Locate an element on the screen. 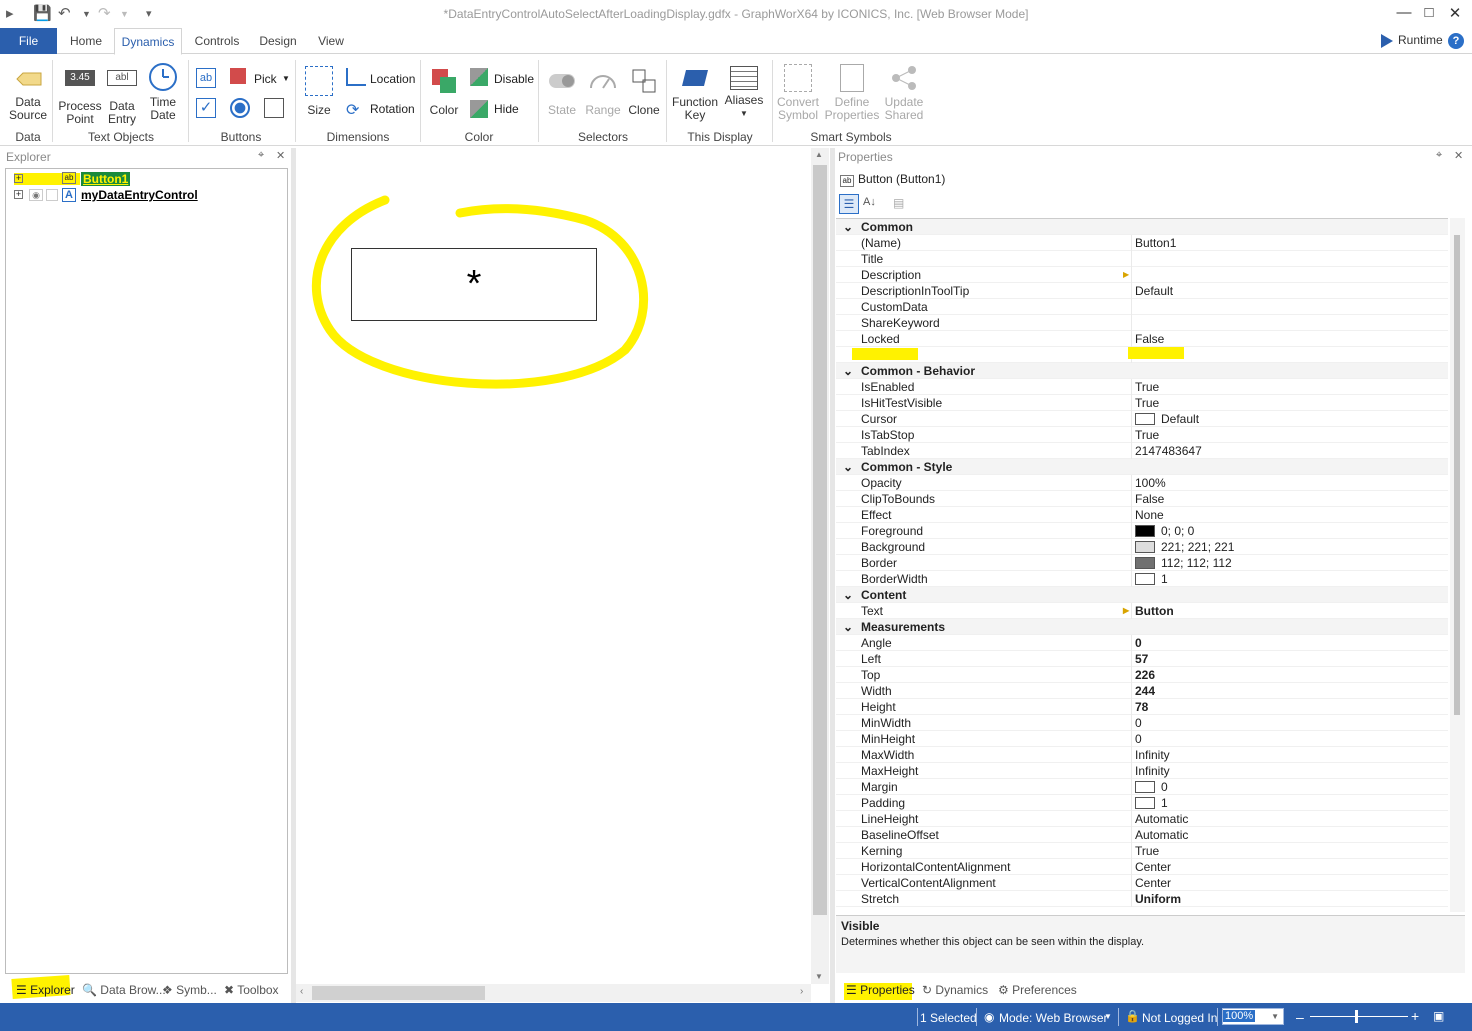 The width and height of the screenshot is (1472, 1031). mode-dropdown: Mode: Web Browser is located at coordinates (1053, 1018).